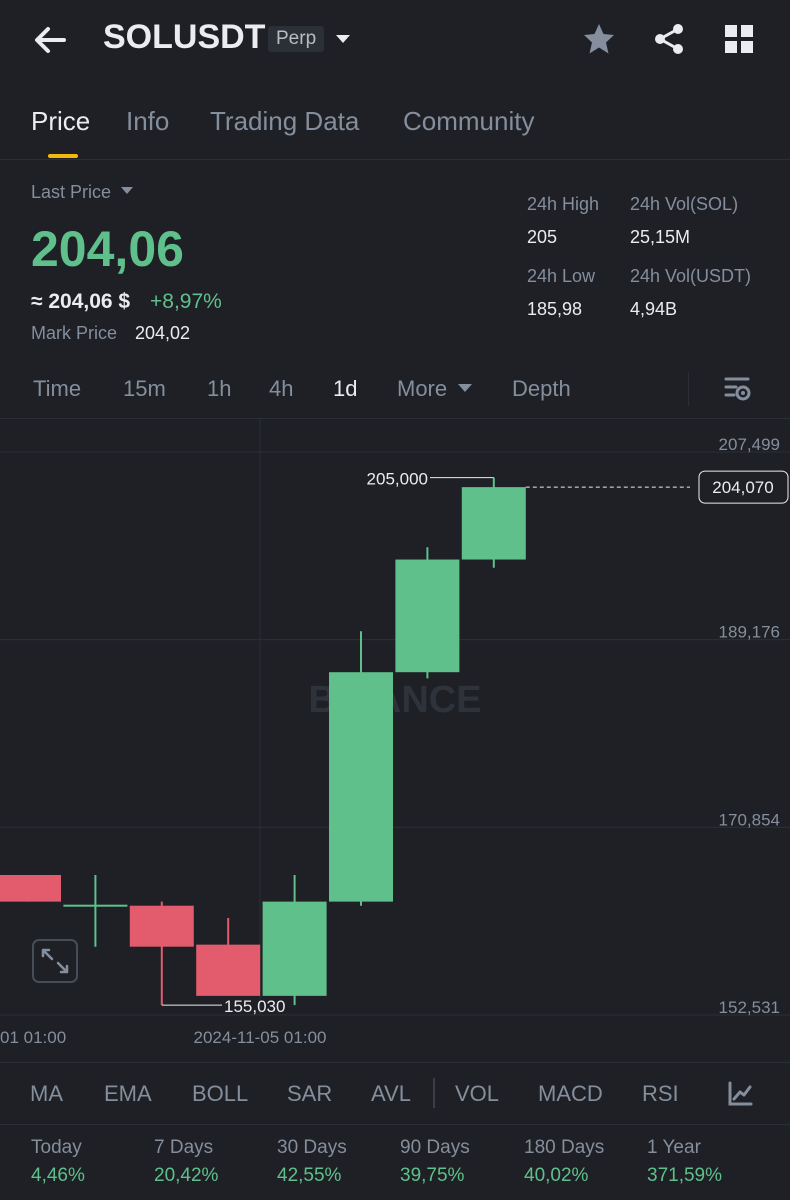  What do you see at coordinates (542, 237) in the screenshot?
I see `high-24h-value: 205` at bounding box center [542, 237].